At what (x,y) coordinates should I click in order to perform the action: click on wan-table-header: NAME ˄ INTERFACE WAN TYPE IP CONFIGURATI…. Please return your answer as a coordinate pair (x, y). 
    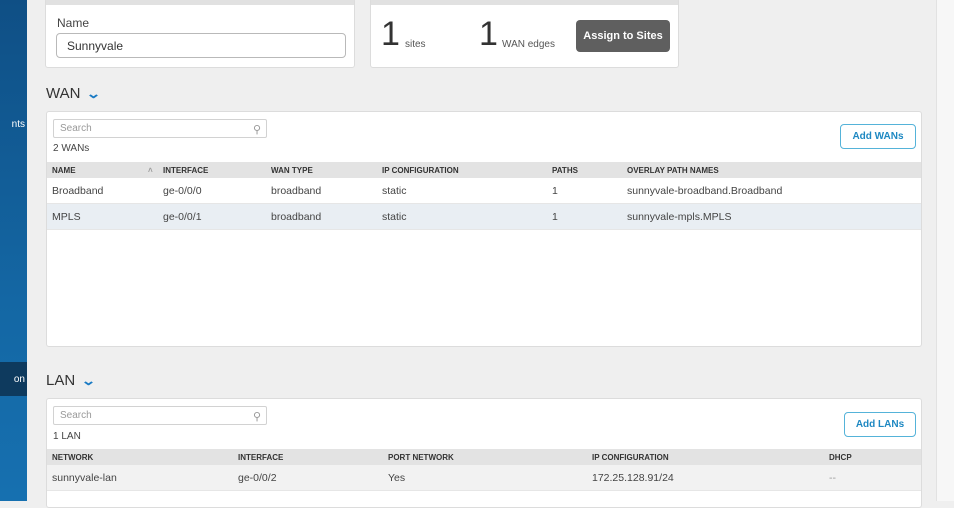
    Looking at the image, I should click on (484, 170).